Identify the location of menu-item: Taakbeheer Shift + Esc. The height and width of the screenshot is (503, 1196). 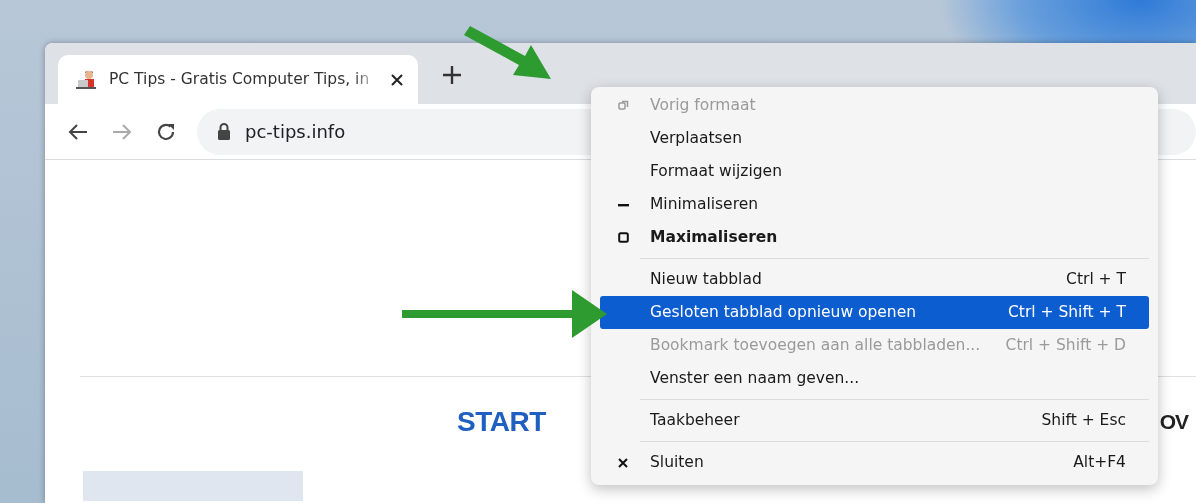
(874, 420).